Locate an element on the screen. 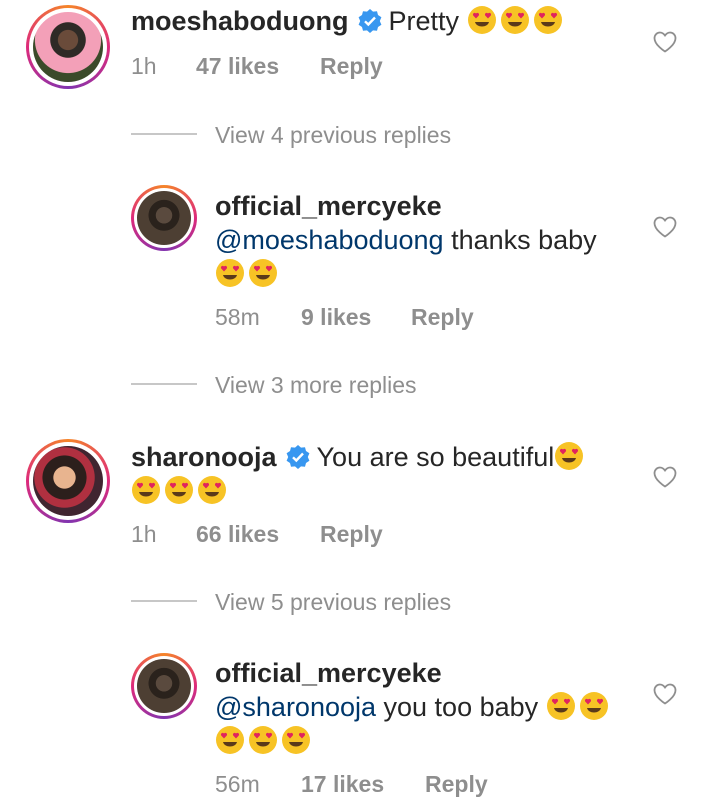 Image resolution: width=720 pixels, height=807 pixels. comment-line: sharonooja You are so beautiful is located at coordinates (359, 457).